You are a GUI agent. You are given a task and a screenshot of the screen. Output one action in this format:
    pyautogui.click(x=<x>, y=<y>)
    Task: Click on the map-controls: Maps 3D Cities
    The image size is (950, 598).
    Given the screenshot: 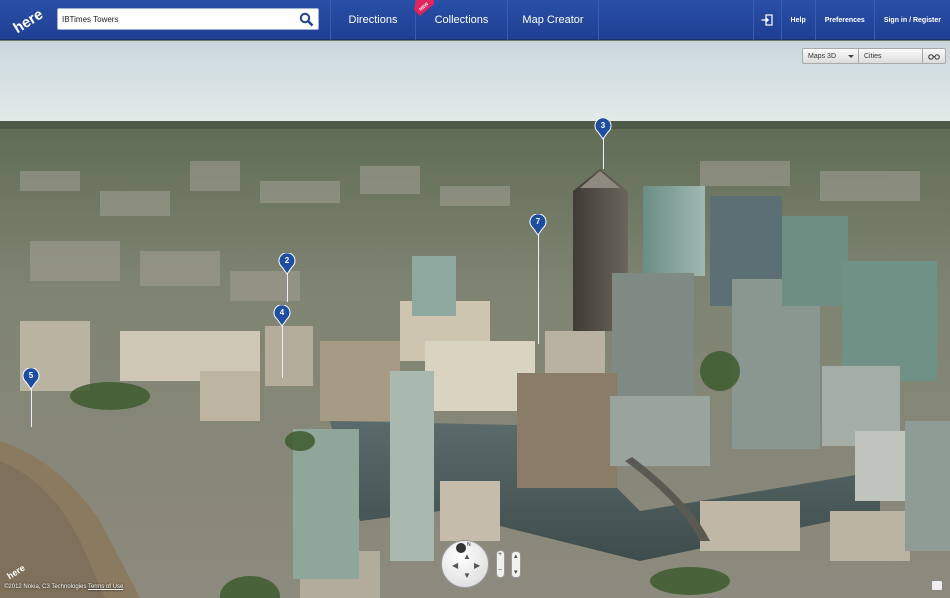 What is the action you would take?
    pyautogui.click(x=874, y=56)
    